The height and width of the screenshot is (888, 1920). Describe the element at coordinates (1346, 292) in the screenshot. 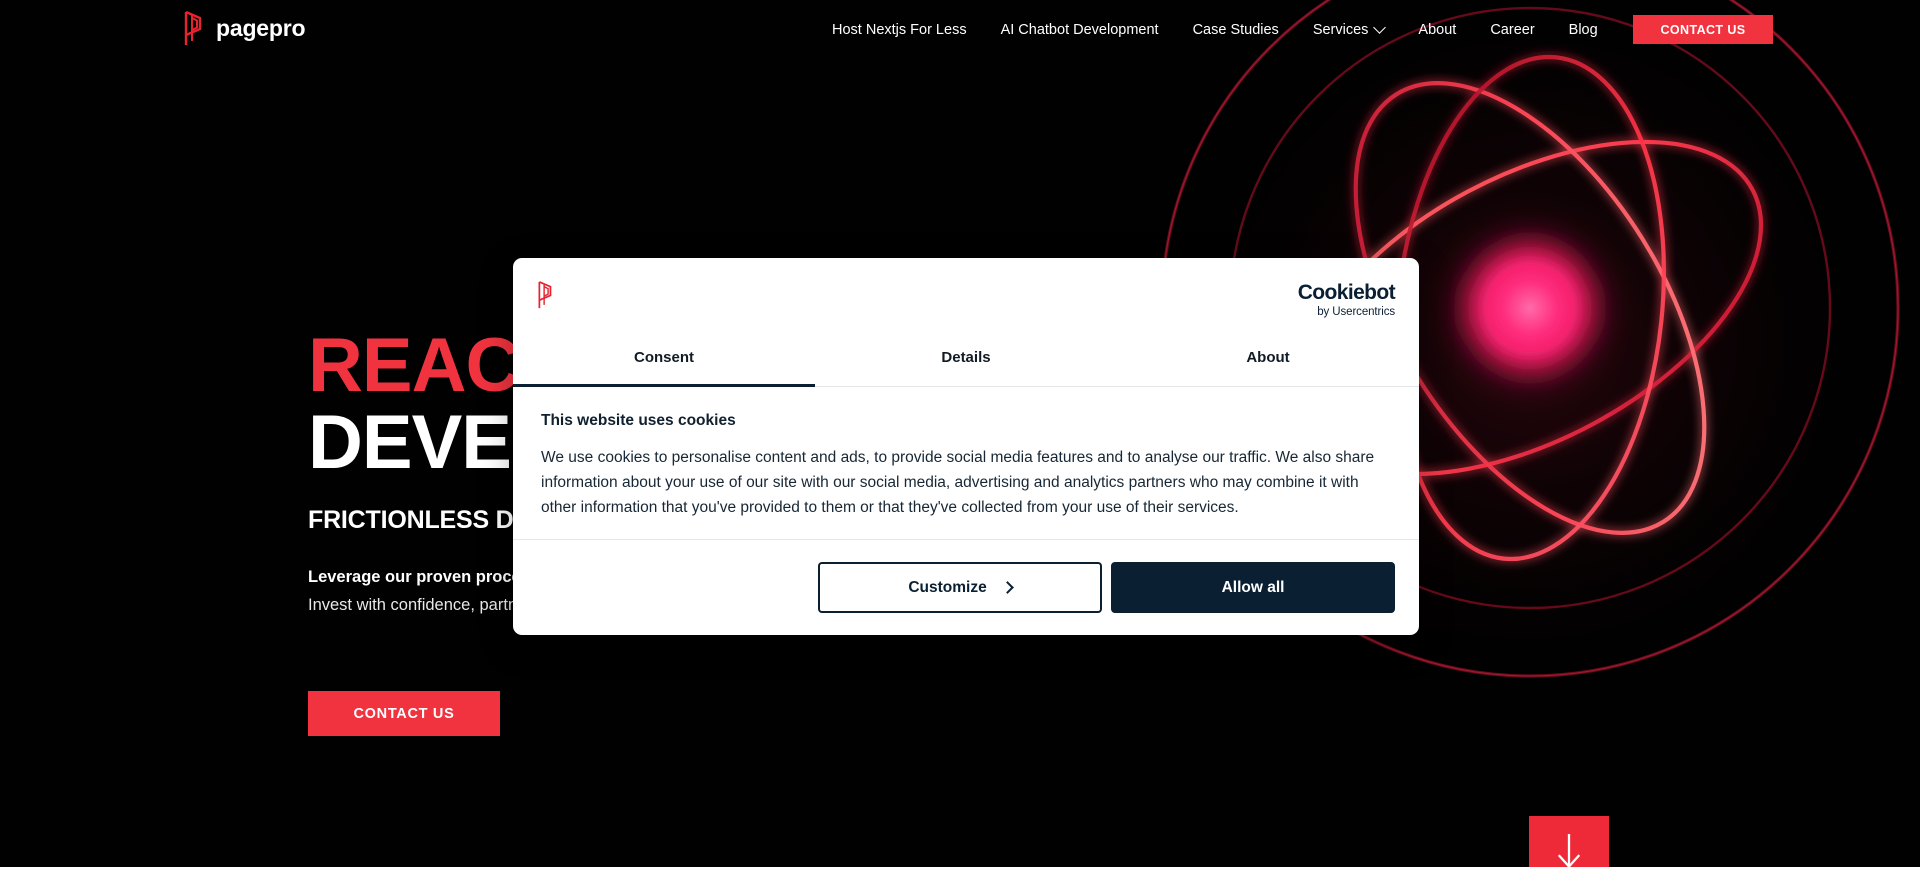

I see `cookiebot-name: Cookiebot` at that location.